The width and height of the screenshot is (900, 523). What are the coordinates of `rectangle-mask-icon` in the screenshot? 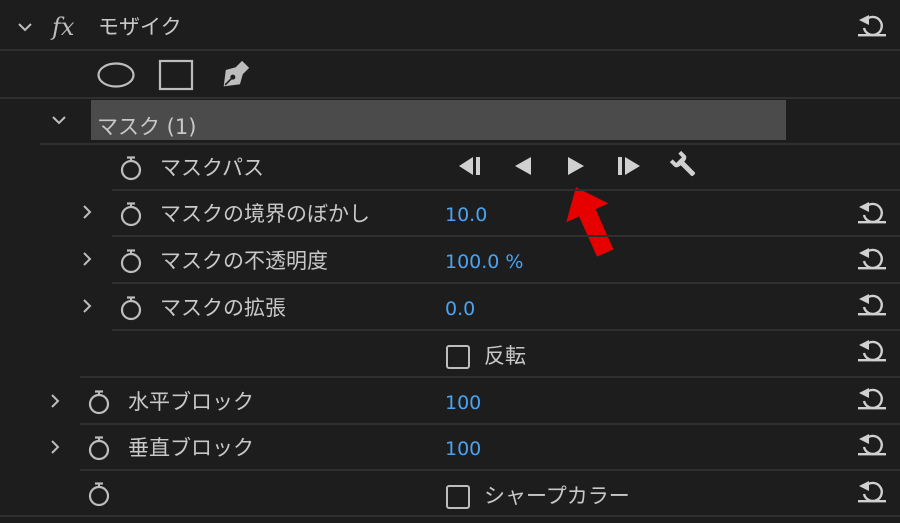 It's located at (176, 75).